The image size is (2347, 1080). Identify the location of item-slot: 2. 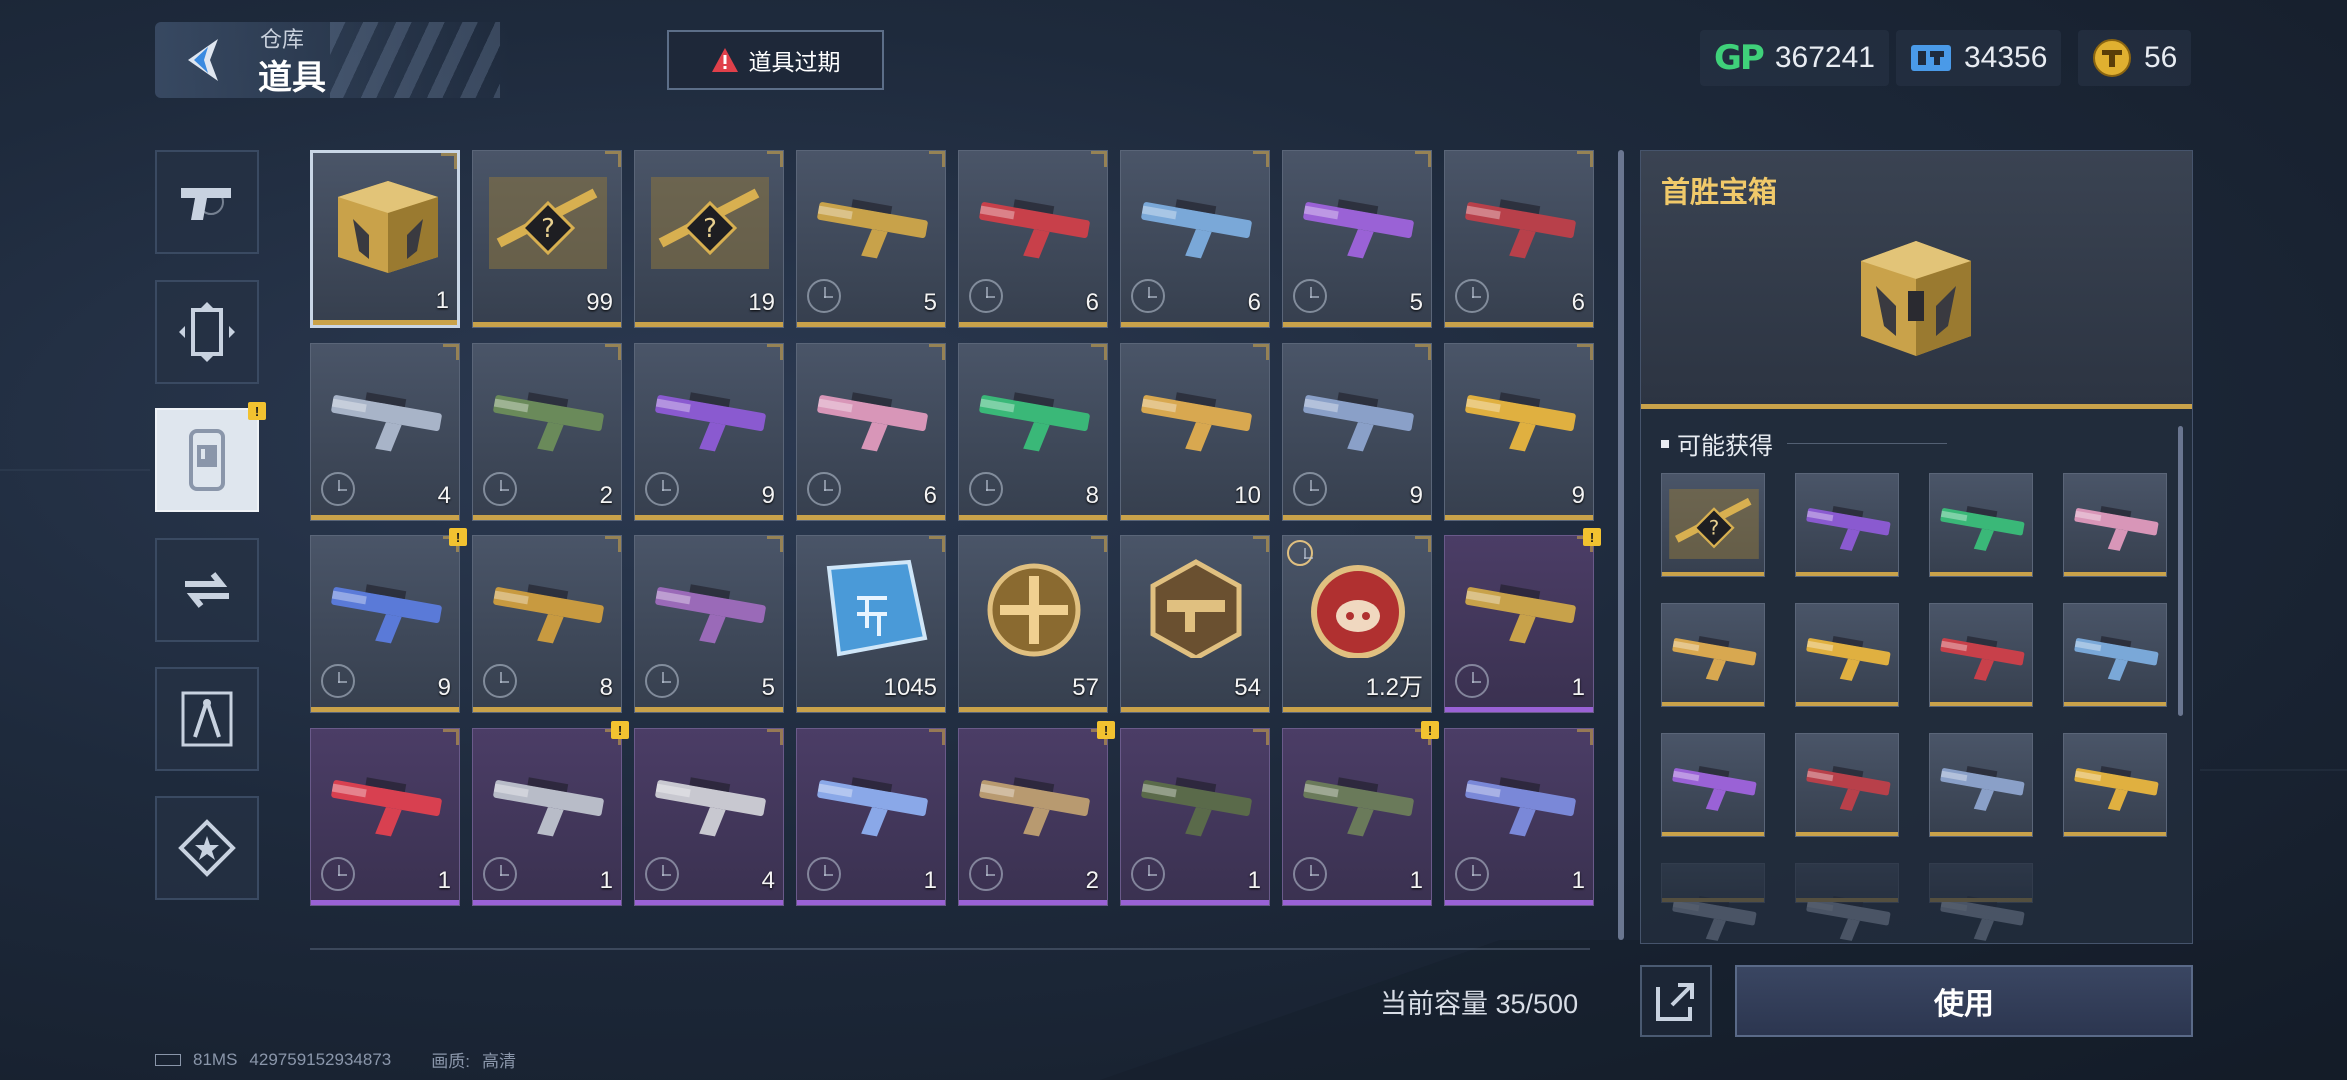
(547, 432).